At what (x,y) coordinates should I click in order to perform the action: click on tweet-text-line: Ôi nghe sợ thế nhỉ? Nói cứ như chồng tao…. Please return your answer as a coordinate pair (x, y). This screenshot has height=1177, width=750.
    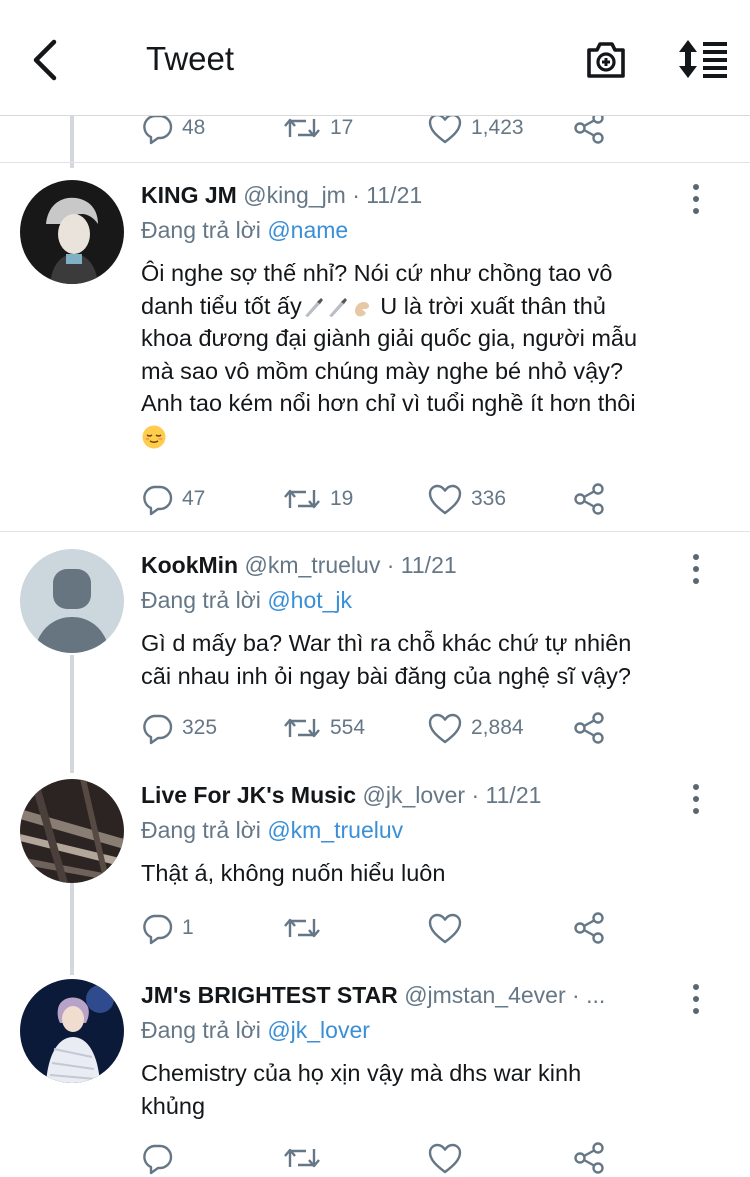
    Looking at the image, I should click on (377, 273).